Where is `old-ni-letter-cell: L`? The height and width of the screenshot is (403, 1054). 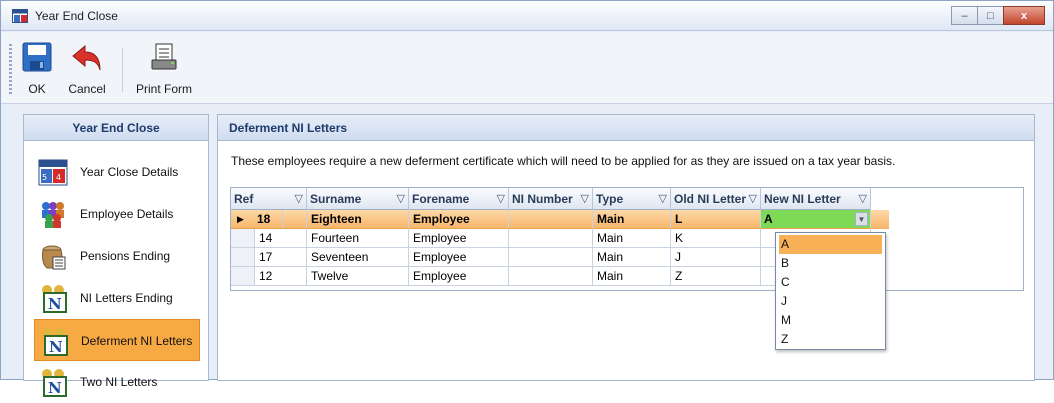 old-ni-letter-cell: L is located at coordinates (716, 219).